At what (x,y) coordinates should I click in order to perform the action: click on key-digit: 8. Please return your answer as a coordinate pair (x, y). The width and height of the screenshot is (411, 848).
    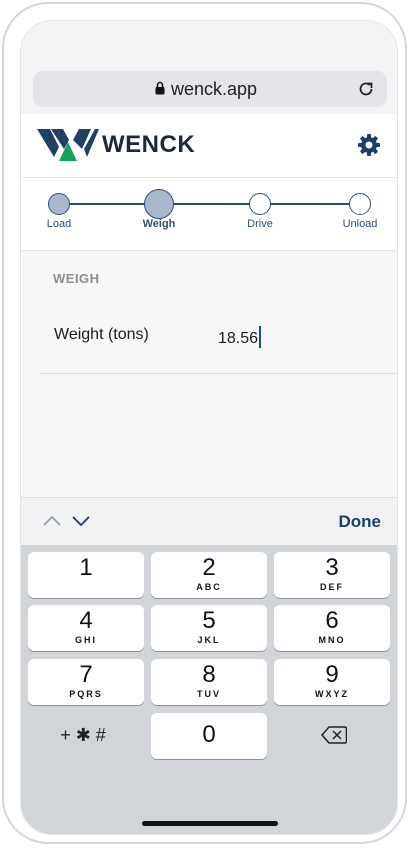
    Looking at the image, I should click on (209, 674).